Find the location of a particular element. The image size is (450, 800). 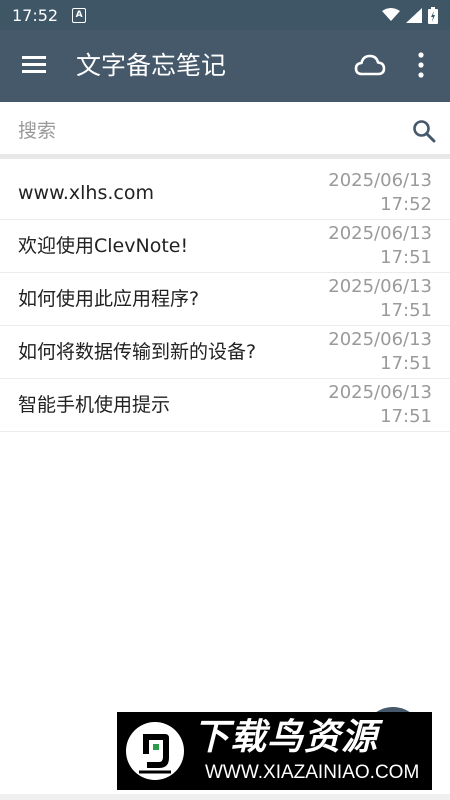

status-icons is located at coordinates (410, 15).